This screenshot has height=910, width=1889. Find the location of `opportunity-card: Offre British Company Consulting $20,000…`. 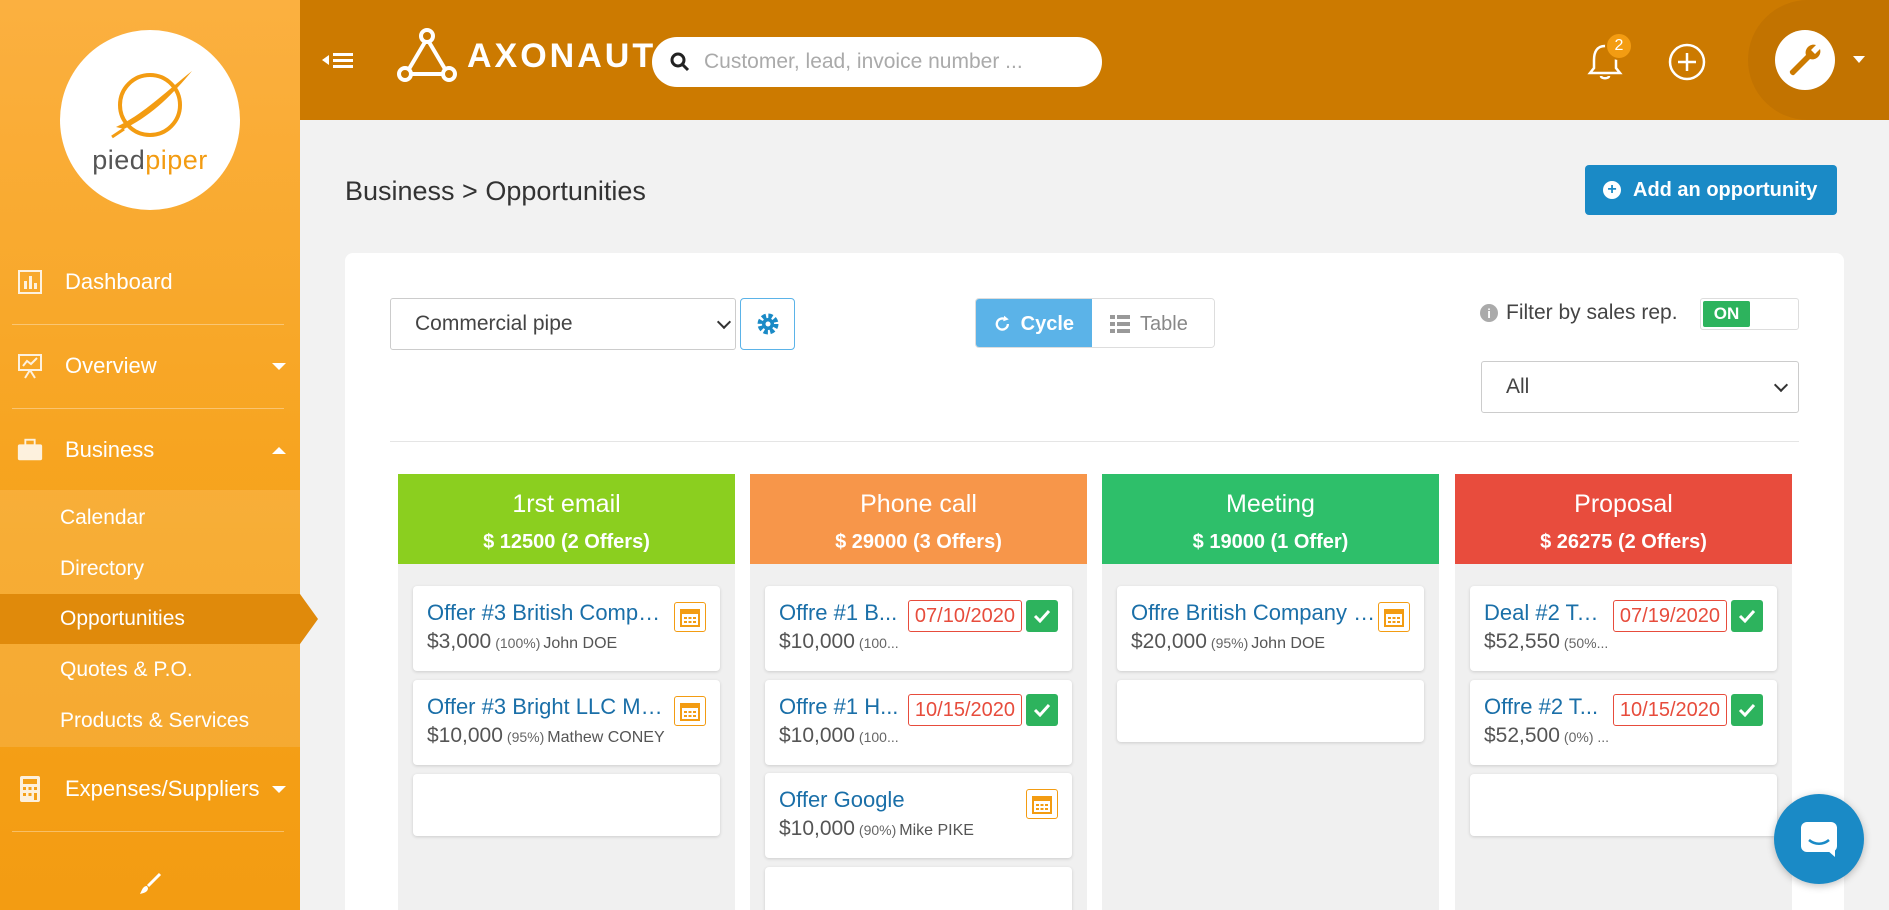

opportunity-card: Offre British Company Consulting $20,000… is located at coordinates (1270, 628).